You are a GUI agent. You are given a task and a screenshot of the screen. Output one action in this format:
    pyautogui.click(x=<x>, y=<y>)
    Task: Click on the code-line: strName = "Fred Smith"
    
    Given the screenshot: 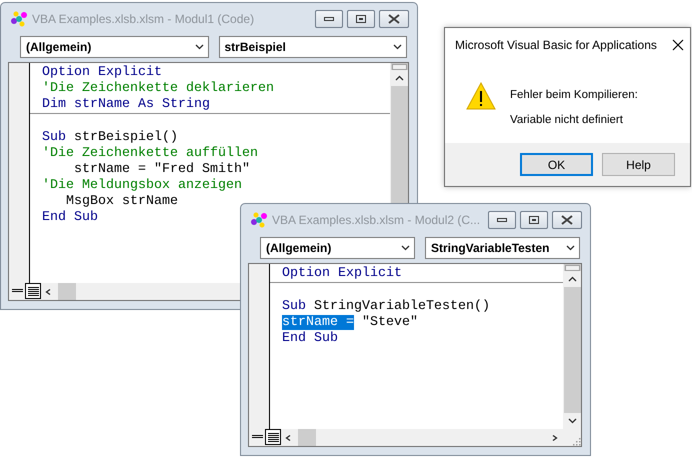 What is the action you would take?
    pyautogui.click(x=161, y=170)
    